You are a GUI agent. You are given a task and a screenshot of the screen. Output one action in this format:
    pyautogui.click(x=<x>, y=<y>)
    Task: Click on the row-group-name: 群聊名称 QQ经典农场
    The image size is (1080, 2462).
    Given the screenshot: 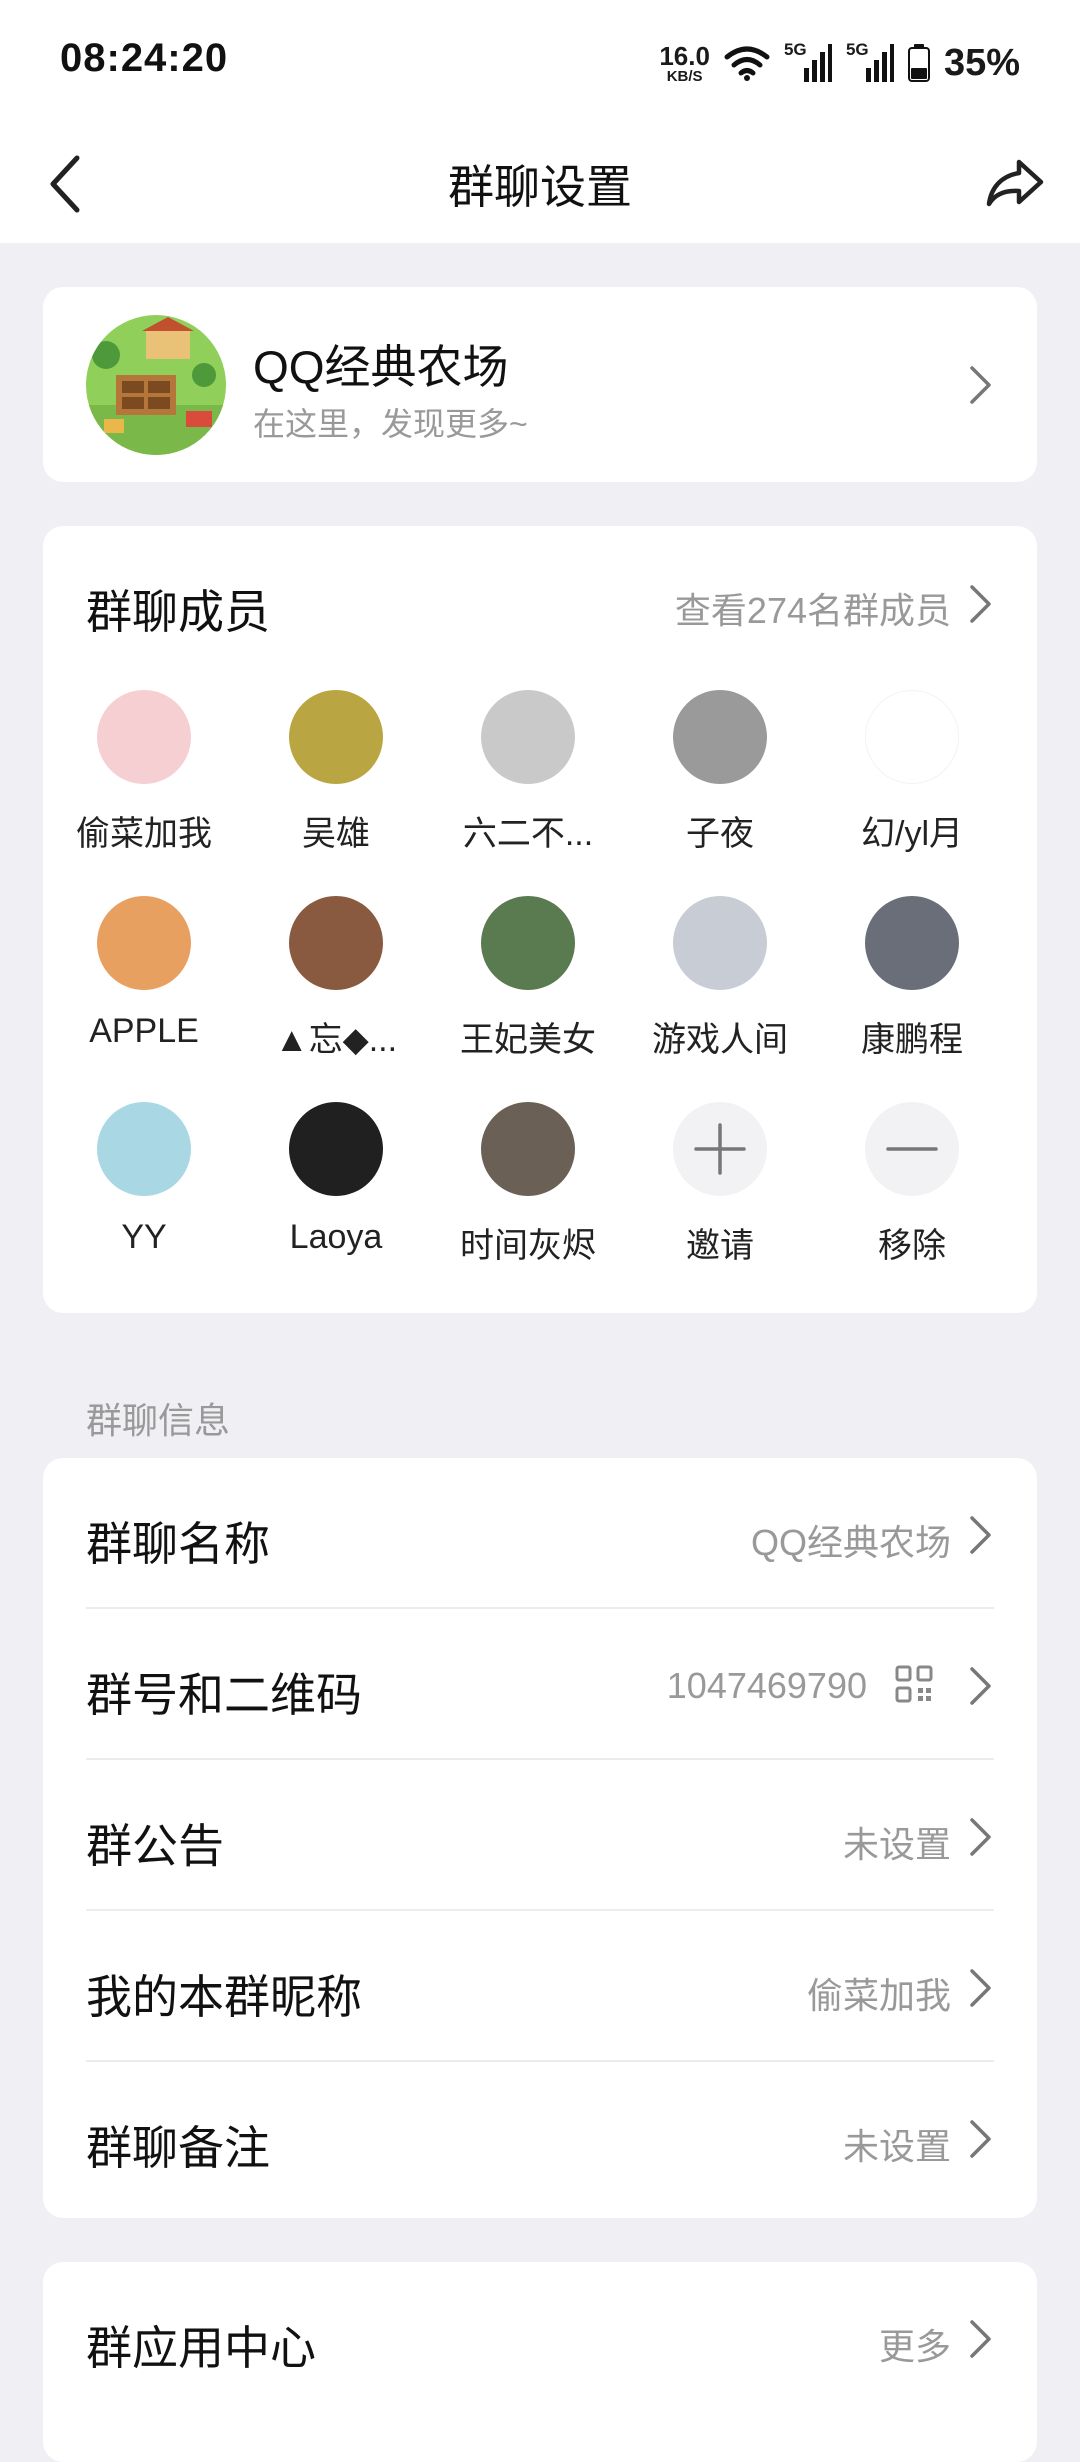 What is the action you would take?
    pyautogui.click(x=540, y=1533)
    